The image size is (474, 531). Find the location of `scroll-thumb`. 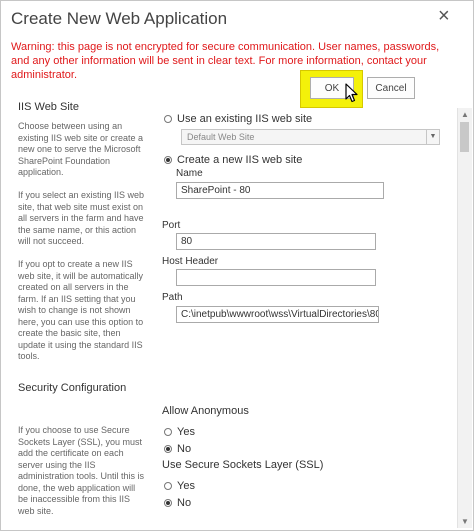

scroll-thumb is located at coordinates (464, 137).